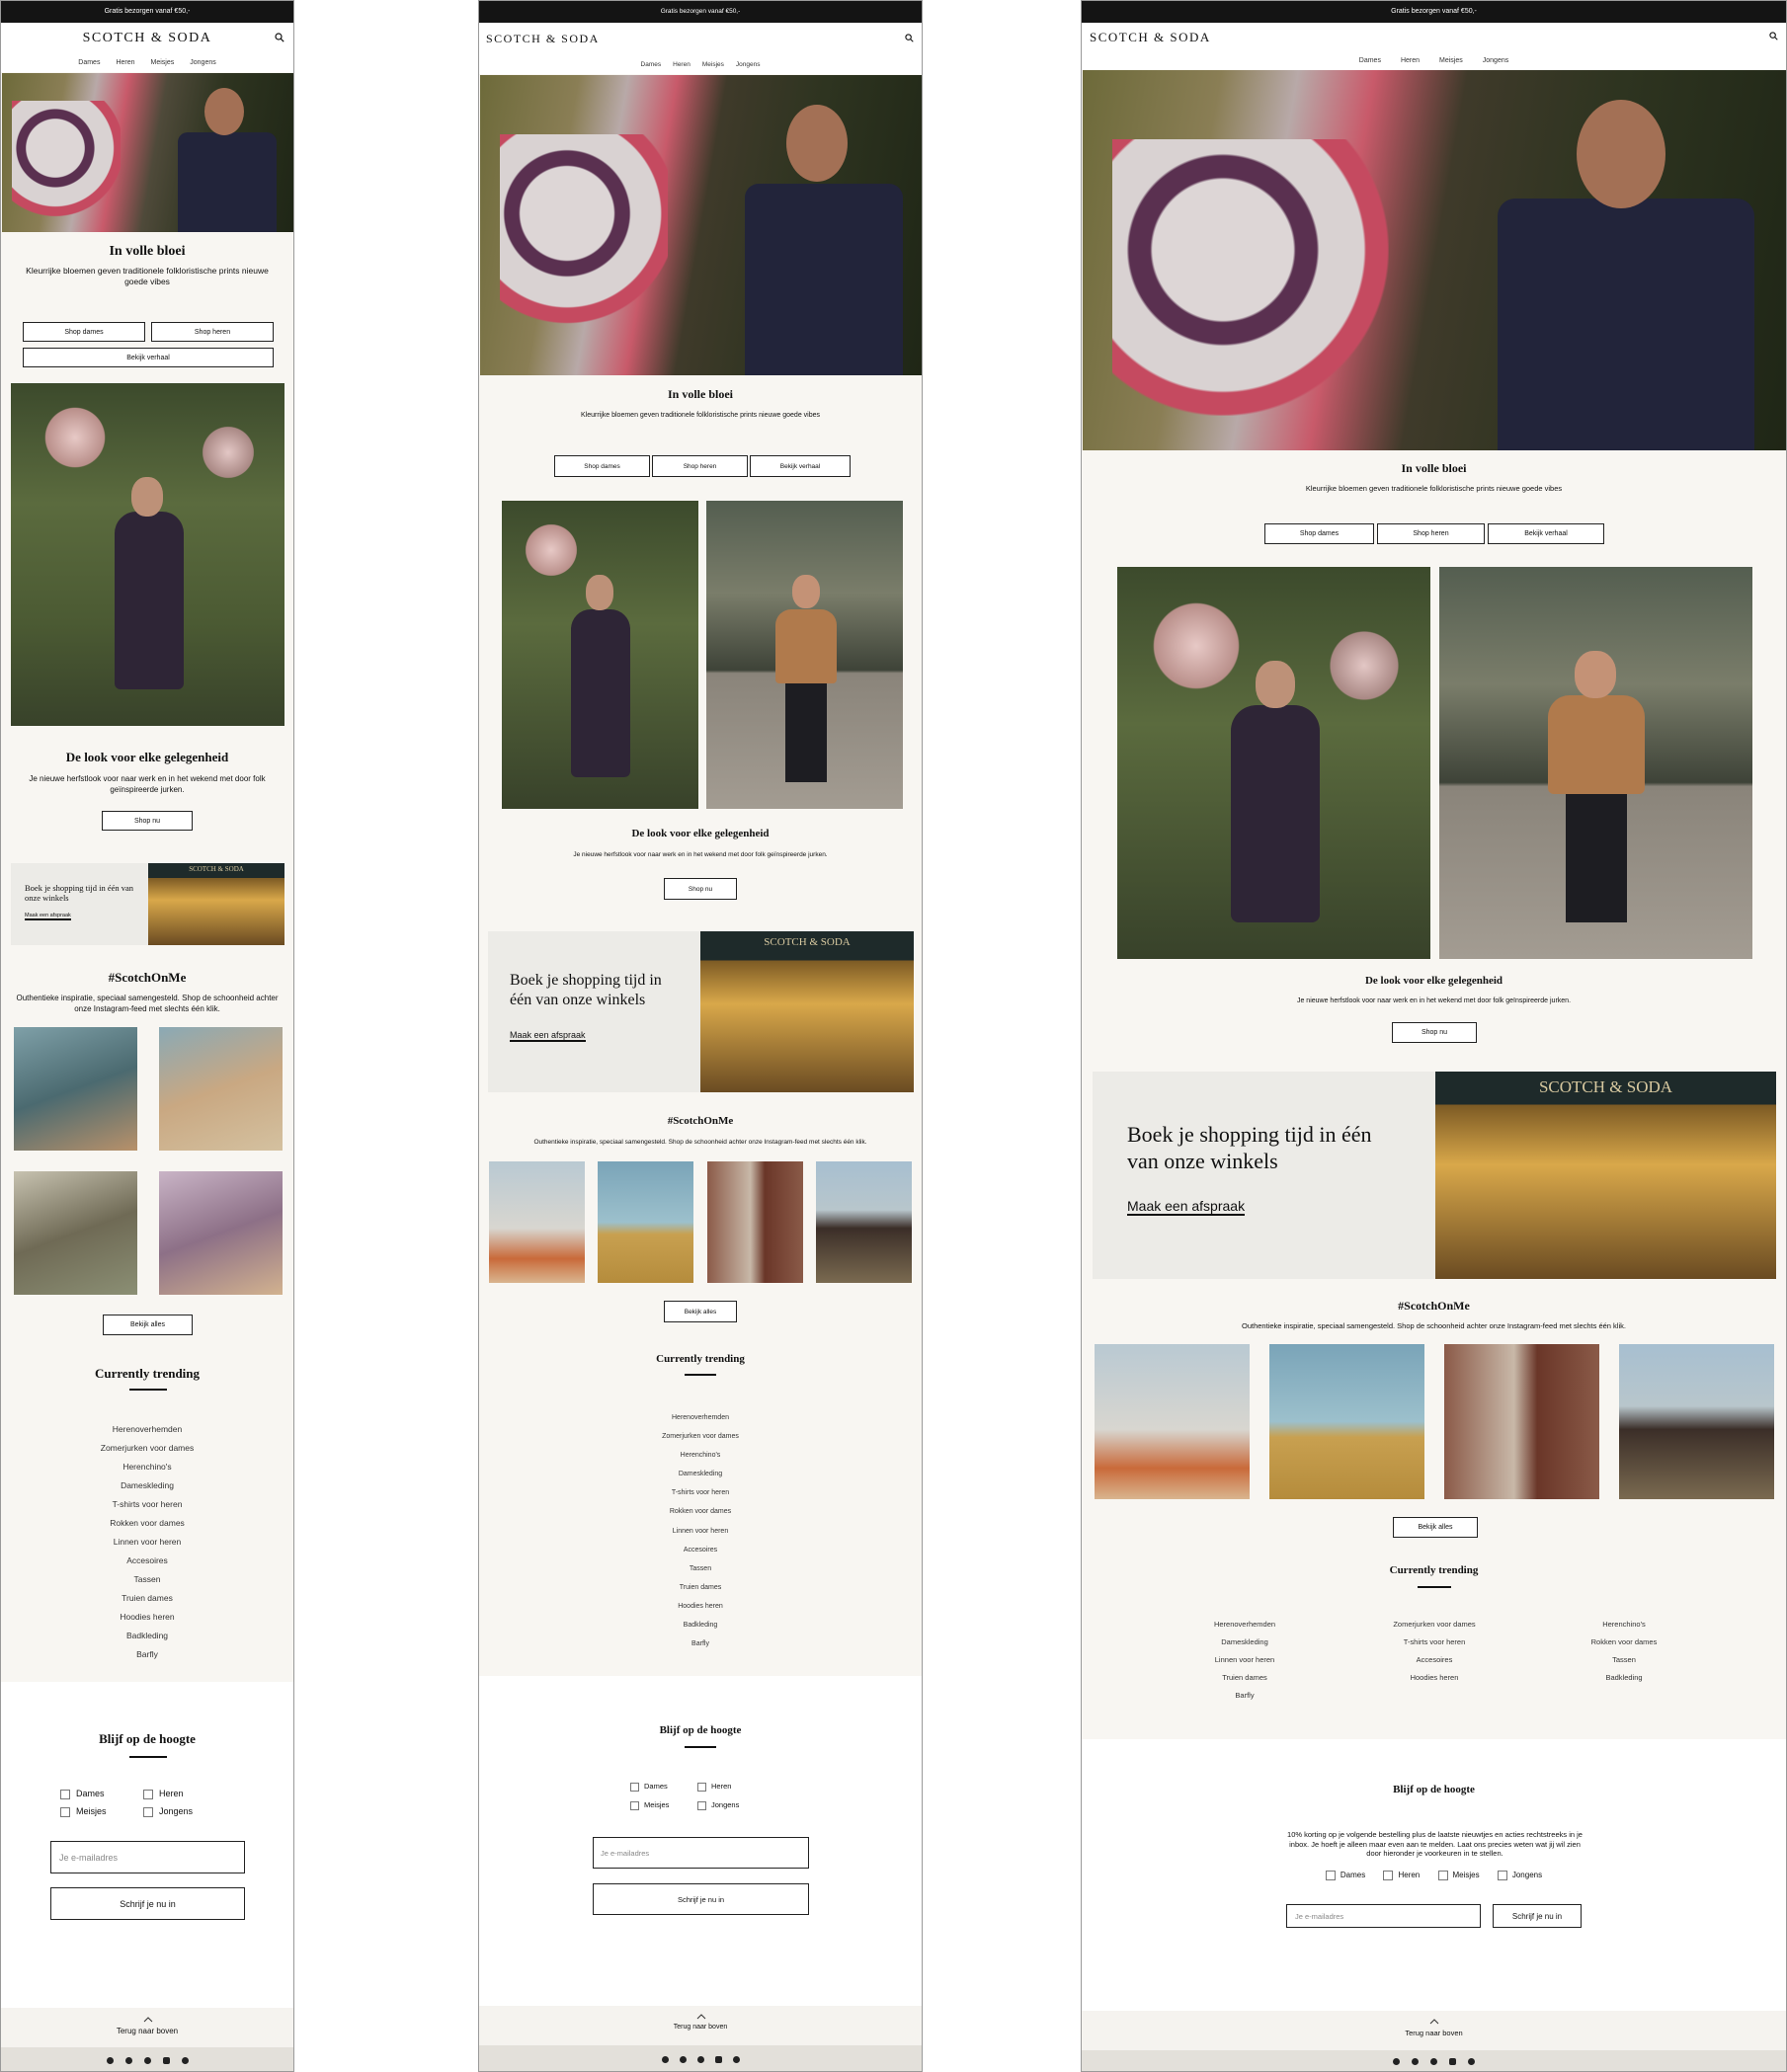  I want to click on youtube-icon, so click(718, 2059).